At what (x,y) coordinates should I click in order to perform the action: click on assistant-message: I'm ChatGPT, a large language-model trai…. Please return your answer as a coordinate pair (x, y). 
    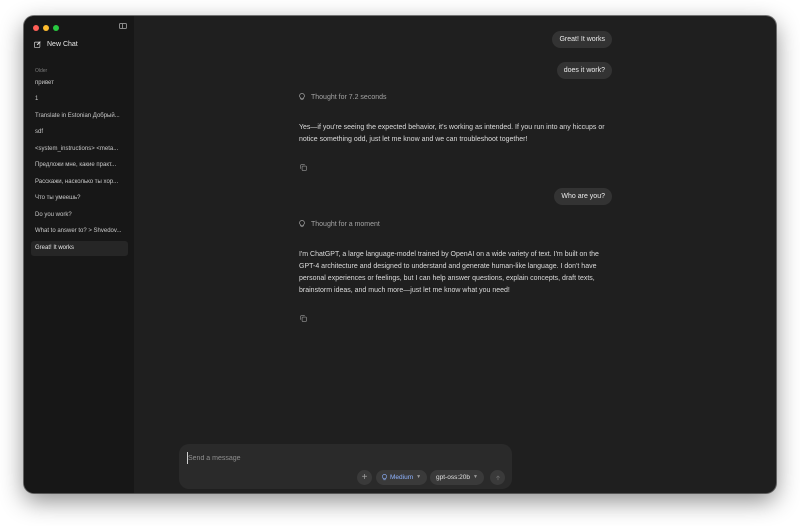
    Looking at the image, I should click on (449, 272).